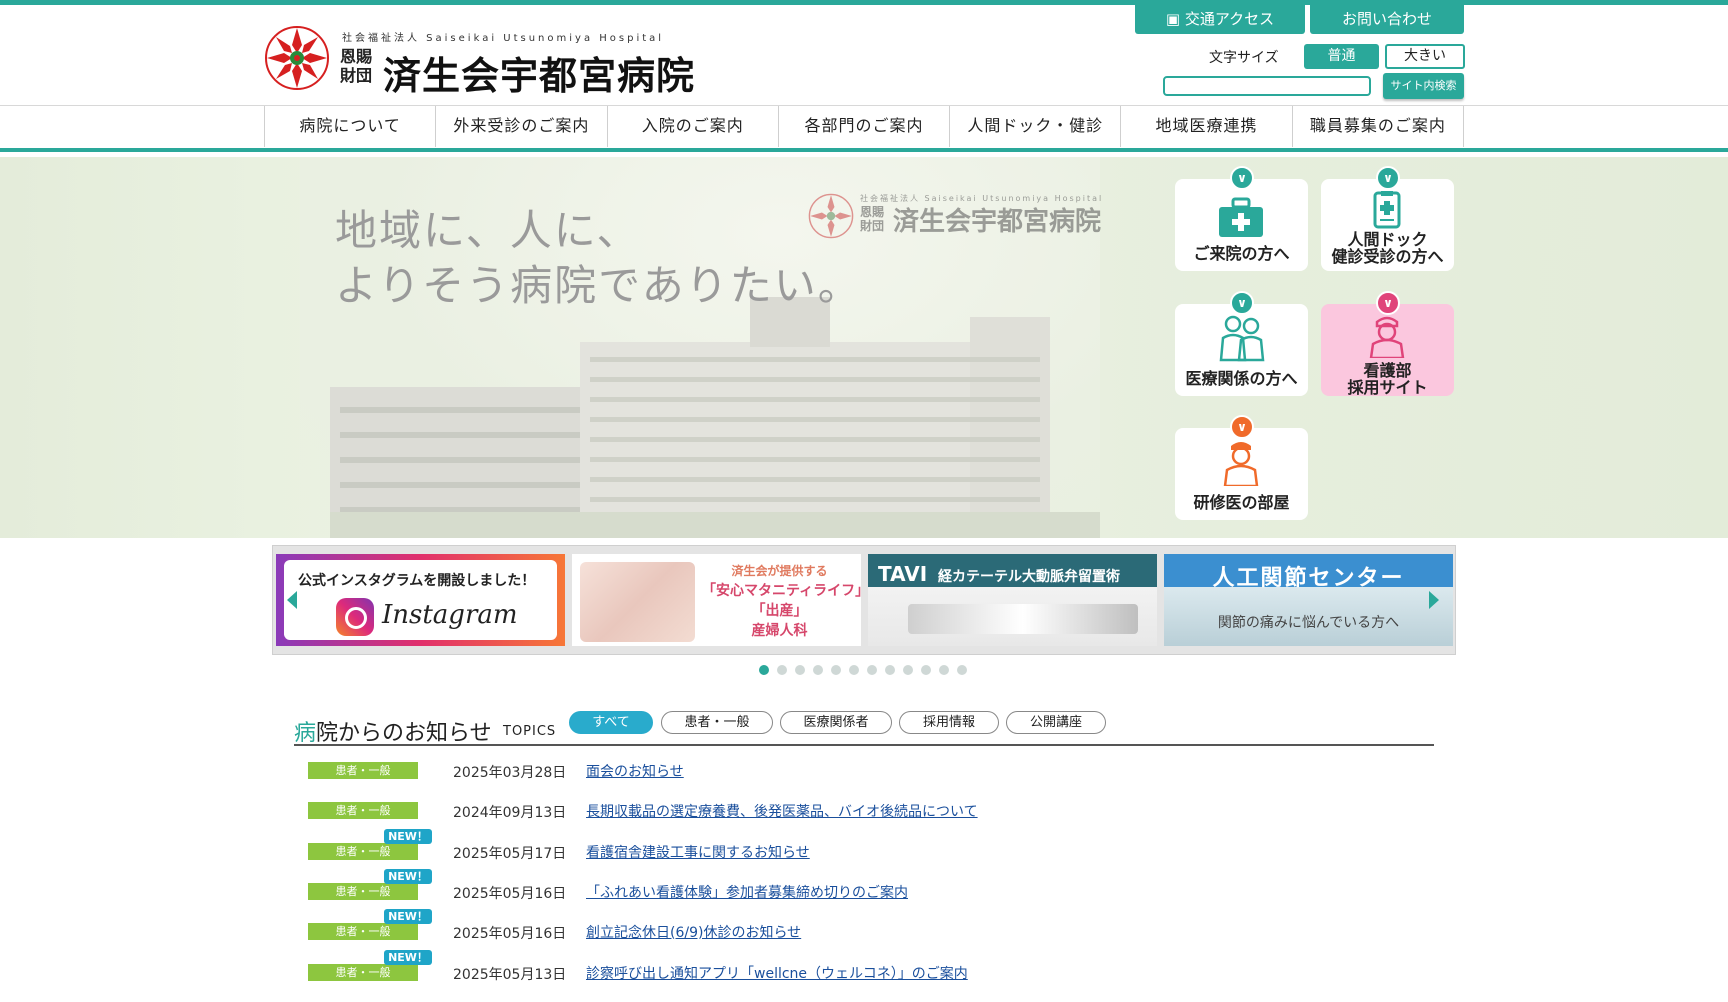 This screenshot has height=1002, width=1728. What do you see at coordinates (1241, 464) in the screenshot?
I see `resident-doctor-icon` at bounding box center [1241, 464].